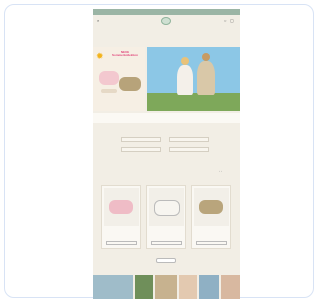  I want to click on carousel-arrows: ‹ ›, so click(220, 171).